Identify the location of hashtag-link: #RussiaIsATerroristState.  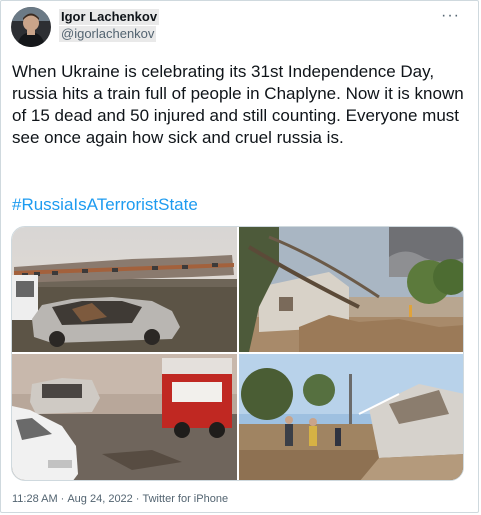
(105, 205).